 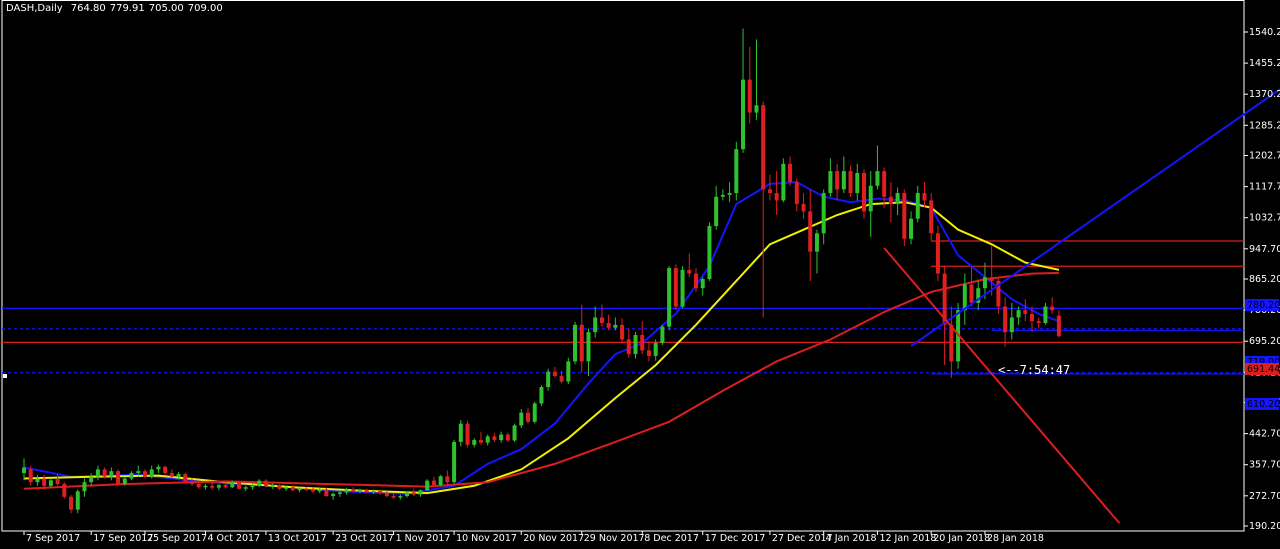 I want to click on left-marker, so click(x=5, y=376).